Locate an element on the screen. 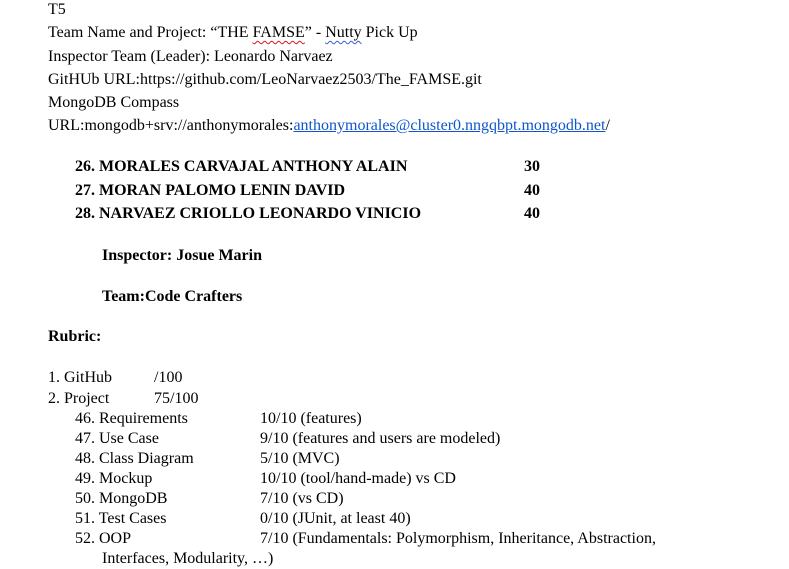 This screenshot has height=569, width=789. rubric-item: 51. Test Cases 0/10 (JUnit, at least 40) is located at coordinates (243, 519).